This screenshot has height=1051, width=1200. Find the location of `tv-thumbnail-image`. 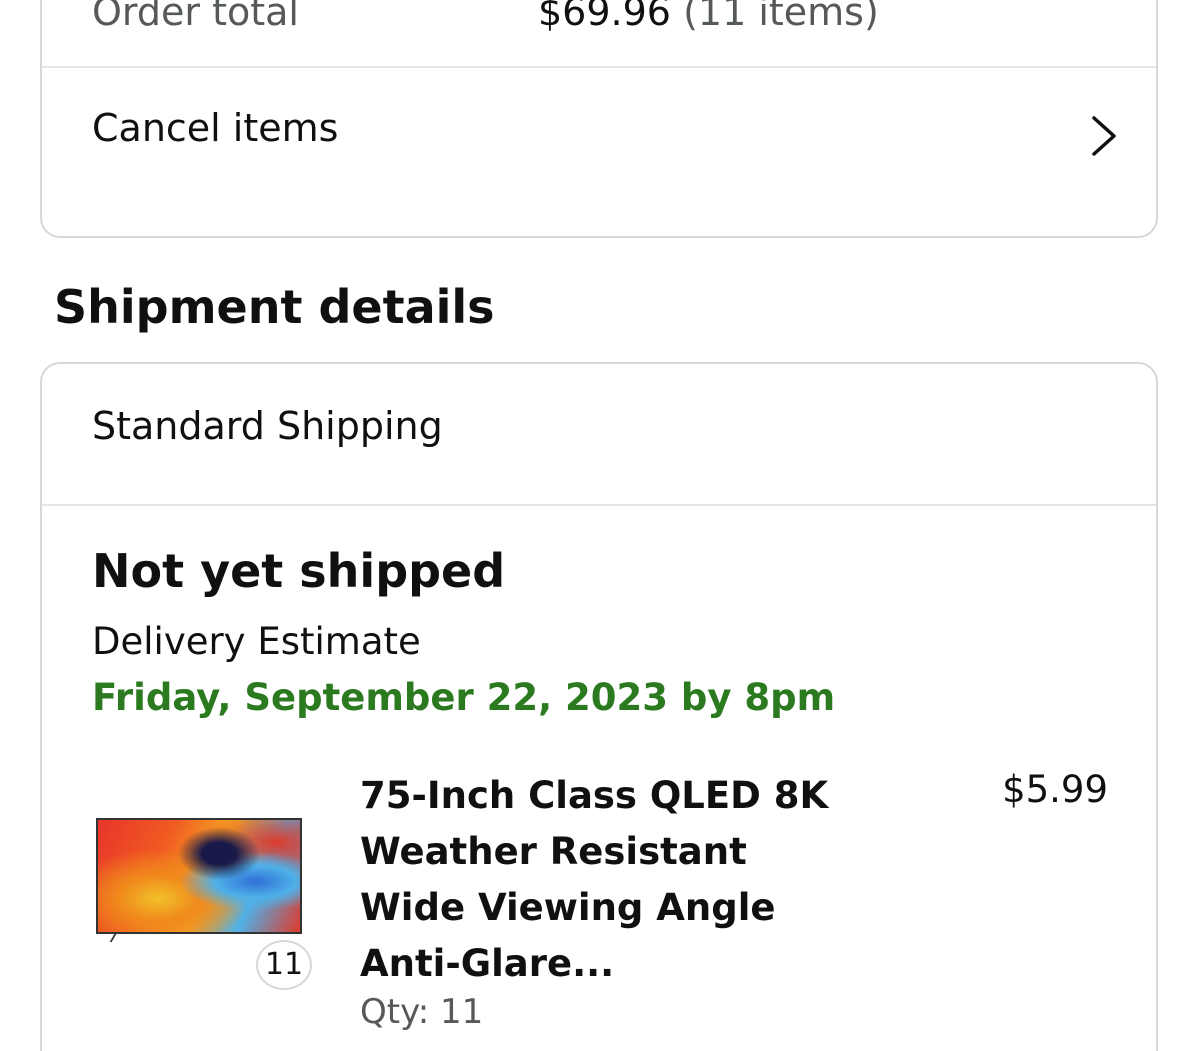

tv-thumbnail-image is located at coordinates (199, 876).